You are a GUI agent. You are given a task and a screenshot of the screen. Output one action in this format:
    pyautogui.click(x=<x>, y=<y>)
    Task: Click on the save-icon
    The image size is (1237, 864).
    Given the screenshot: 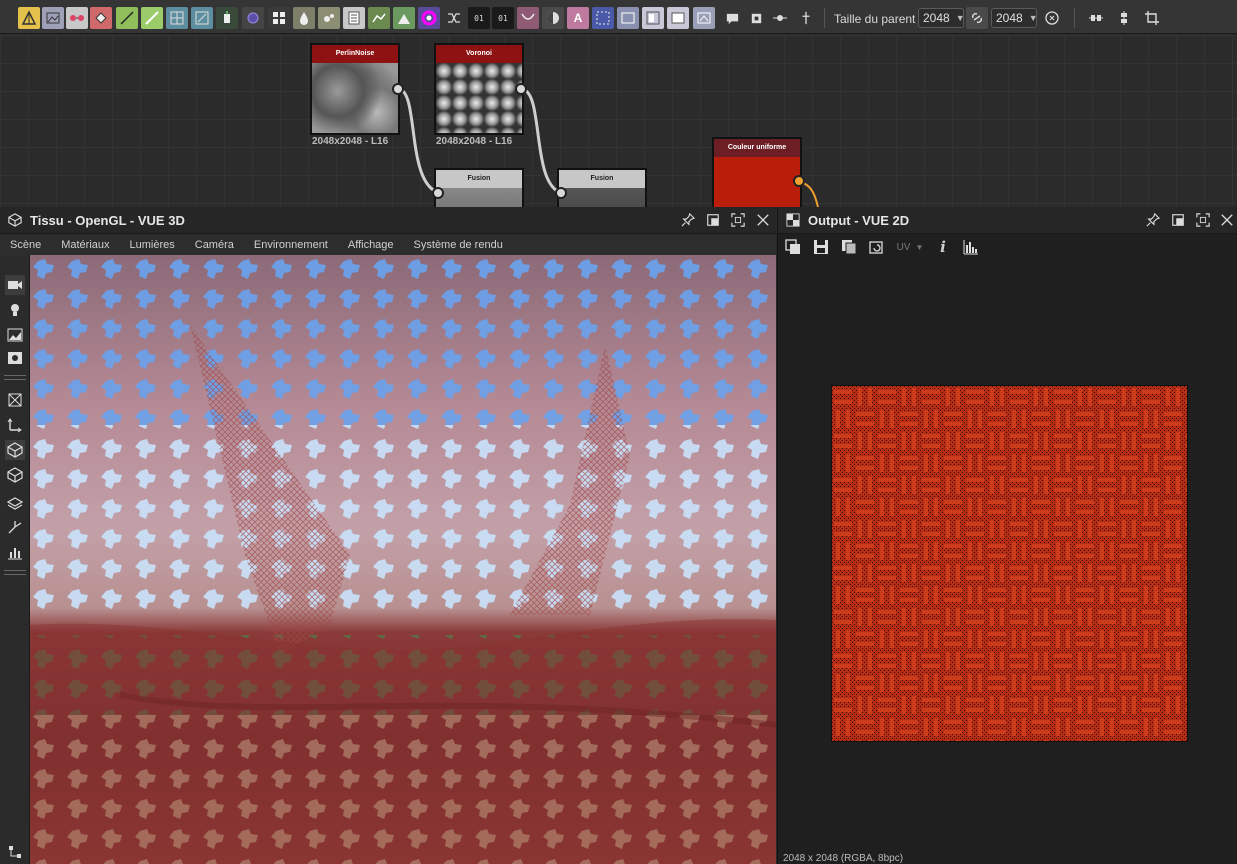 What is the action you would take?
    pyautogui.click(x=821, y=247)
    